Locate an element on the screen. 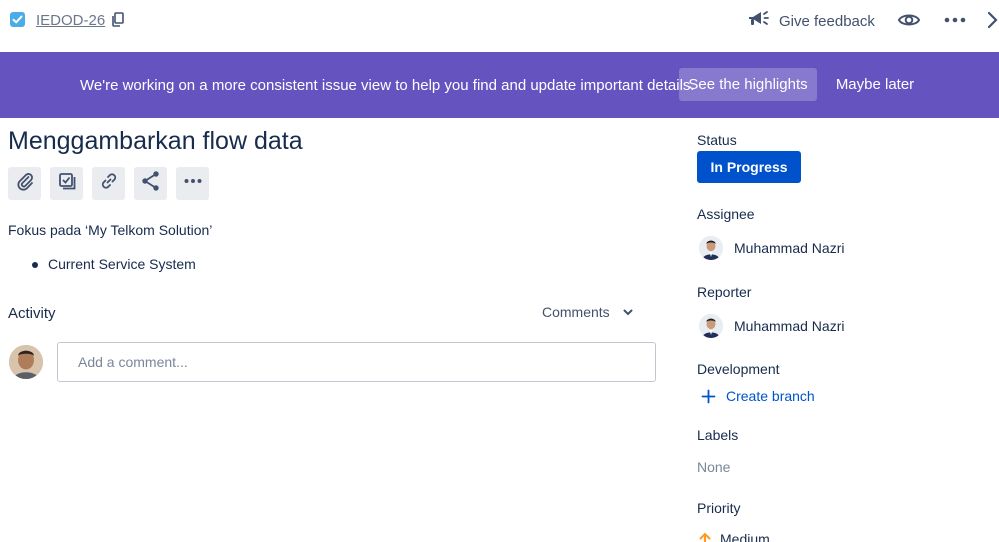  attach-button is located at coordinates (24, 183).